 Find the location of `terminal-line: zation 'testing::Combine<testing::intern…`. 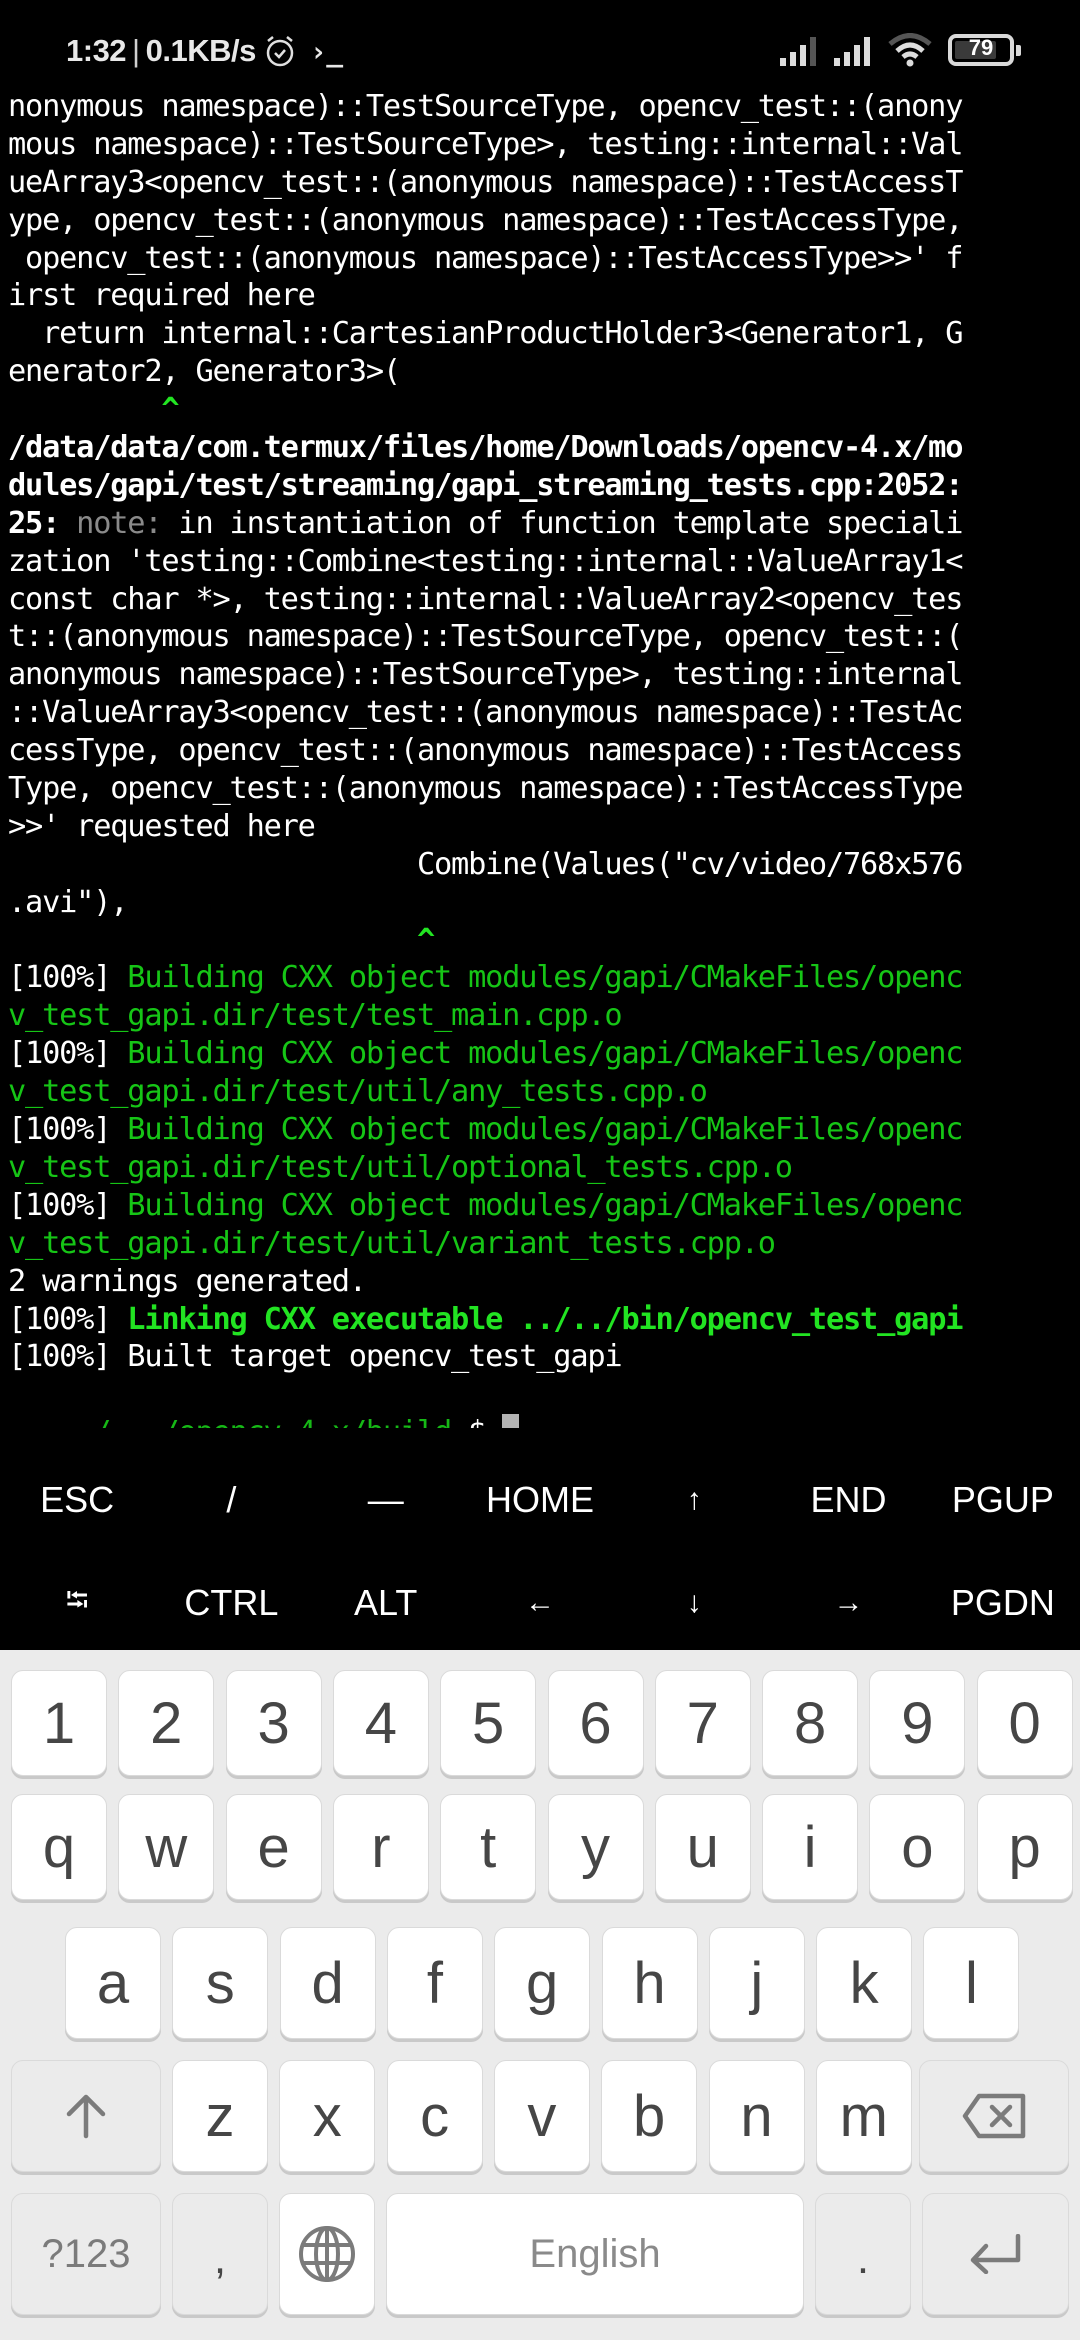

terminal-line: zation 'testing::Combine<testing::intern… is located at coordinates (544, 562).